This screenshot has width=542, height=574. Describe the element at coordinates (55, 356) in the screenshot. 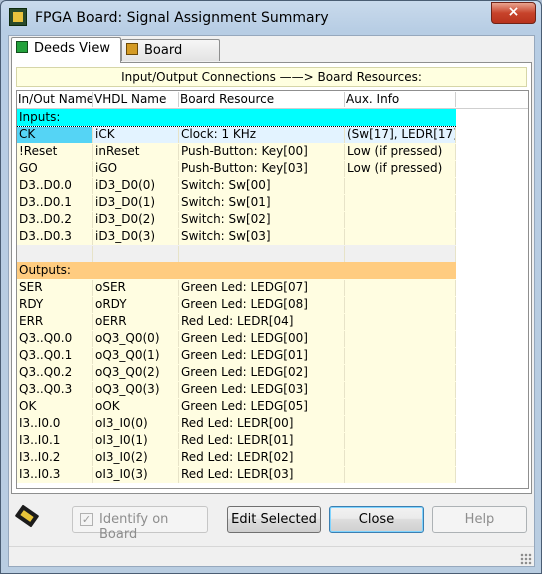

I see `table-cell: Q3..Q0.1` at that location.